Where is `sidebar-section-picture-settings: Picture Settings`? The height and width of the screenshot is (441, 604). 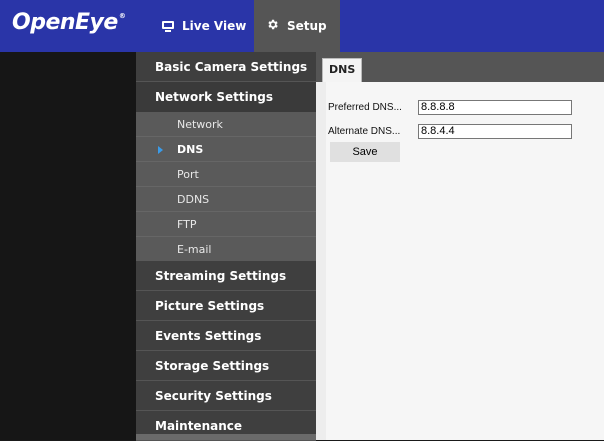 sidebar-section-picture-settings: Picture Settings is located at coordinates (226, 306).